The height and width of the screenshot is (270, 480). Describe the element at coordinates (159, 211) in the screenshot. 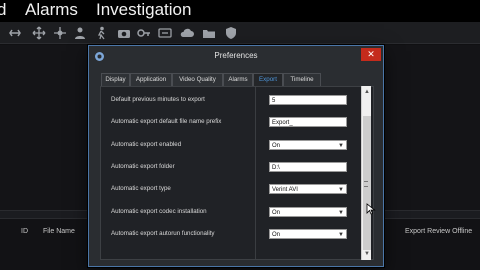

I see `setting-label: Automatic export codec installation` at that location.